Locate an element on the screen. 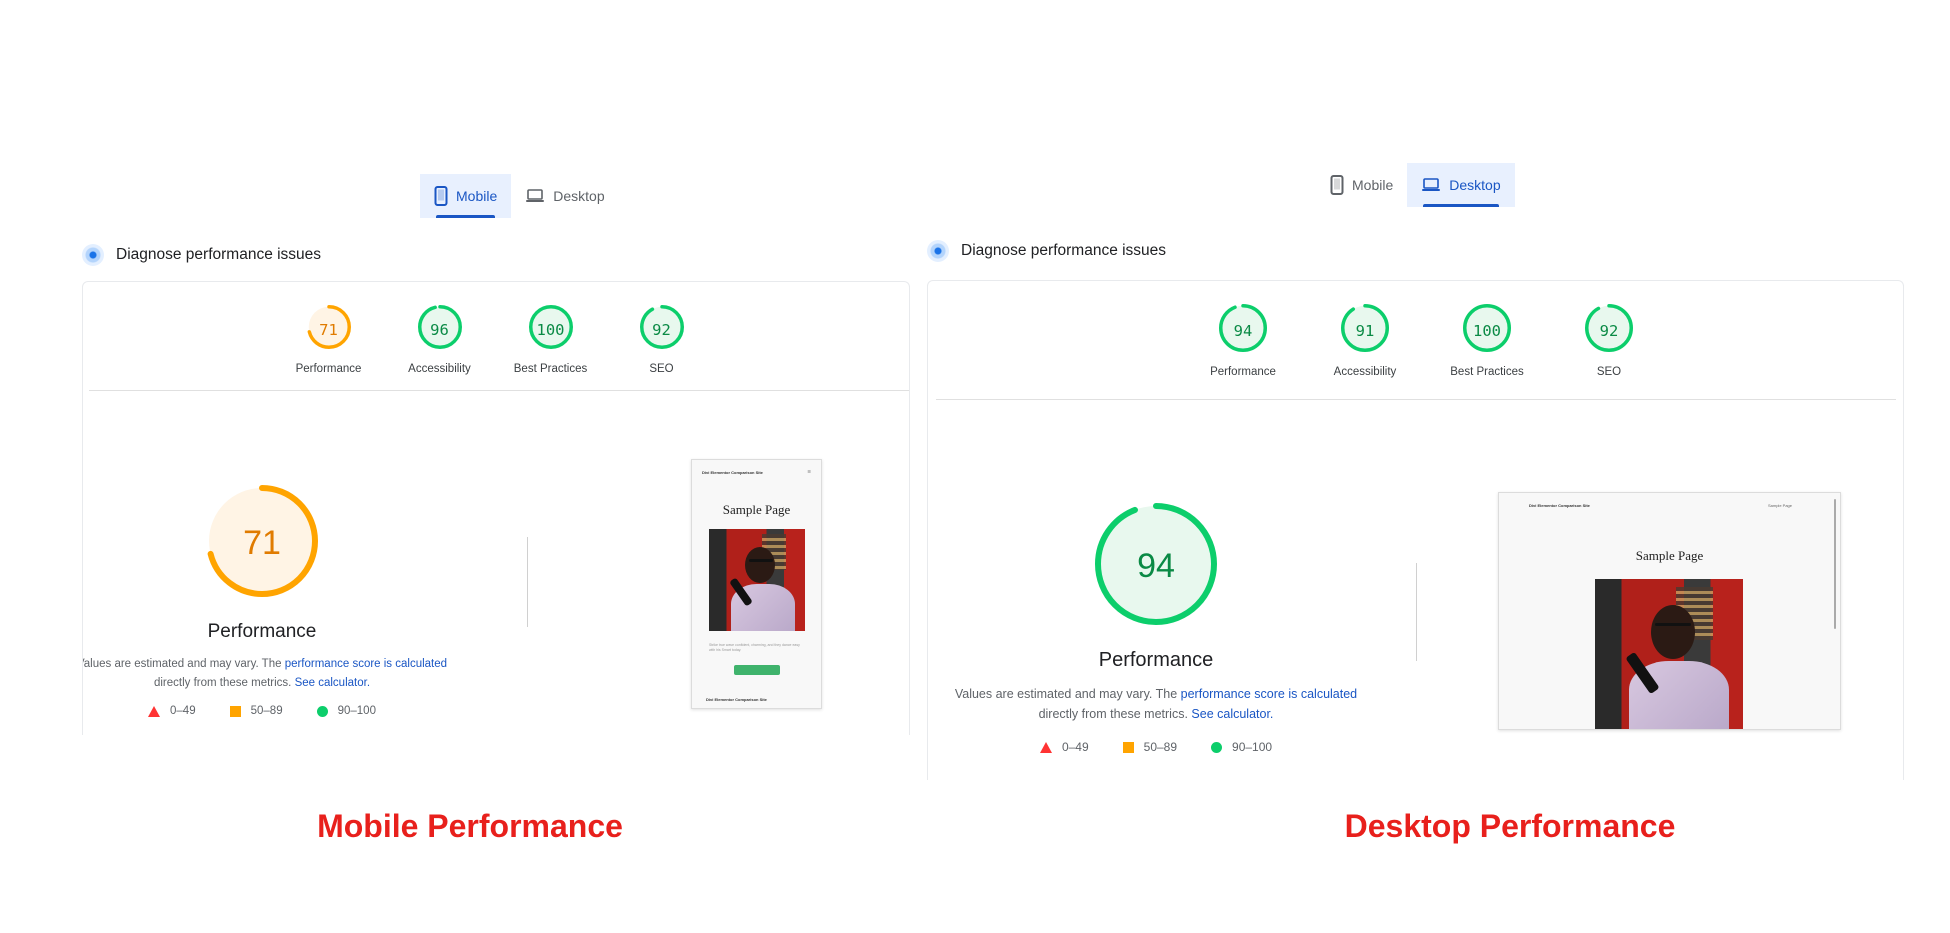 The width and height of the screenshot is (1950, 933). screenshot-footer: Divi Elementor Comparison Site is located at coordinates (736, 699).